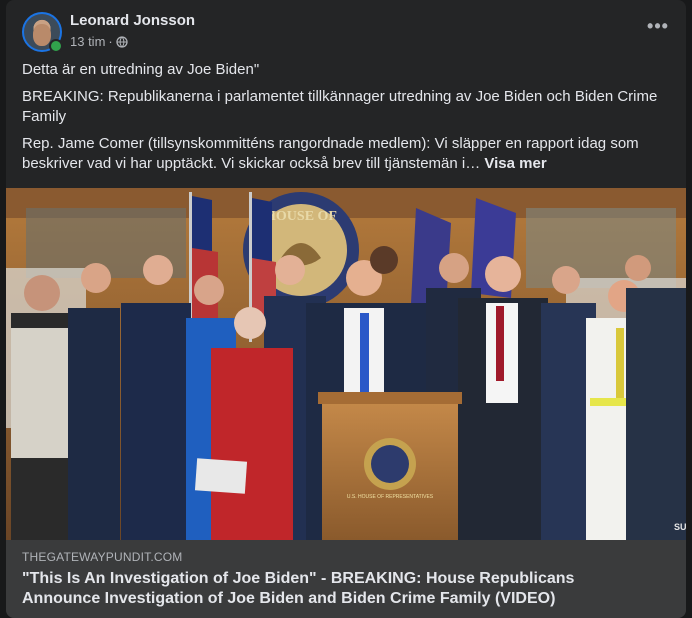  Describe the element at coordinates (102, 557) in the screenshot. I see `link-domain: THEGATEWAYPUNDIT.COM` at that location.